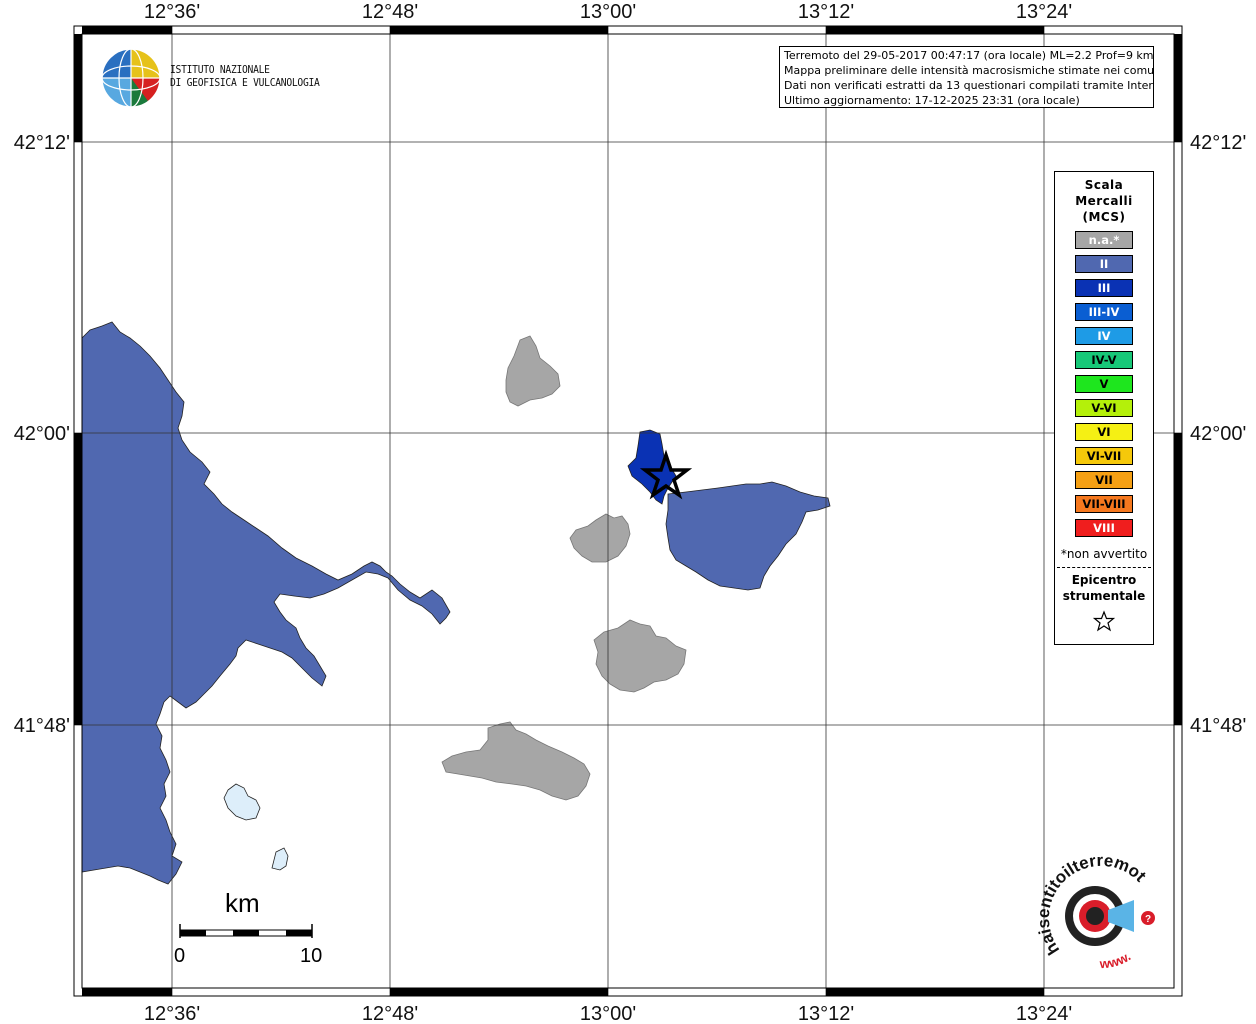 The width and height of the screenshot is (1256, 1024). Describe the element at coordinates (1104, 596) in the screenshot. I see `legend-epicenter-line: strumentale` at that location.